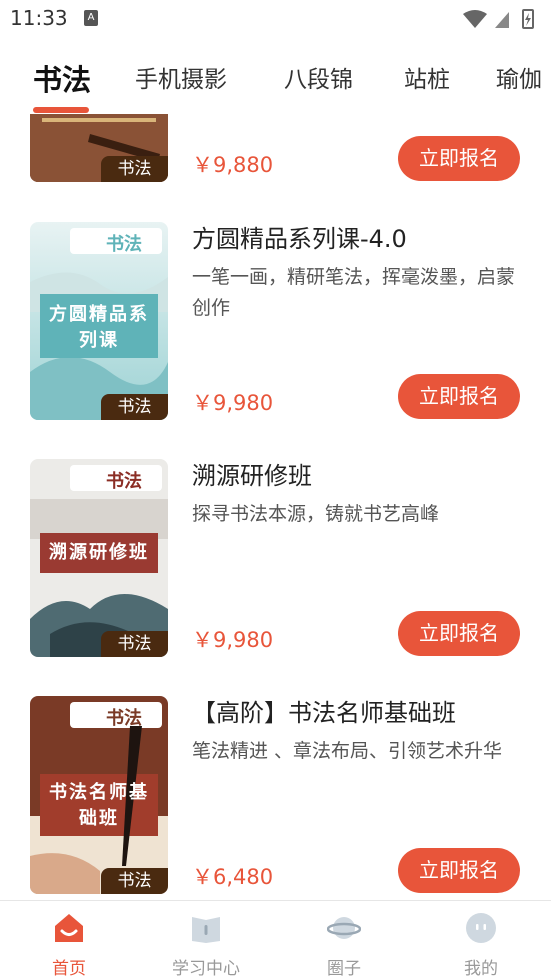 The height and width of the screenshot is (979, 551). I want to click on tab-yoga: 瑜伽, so click(519, 82).